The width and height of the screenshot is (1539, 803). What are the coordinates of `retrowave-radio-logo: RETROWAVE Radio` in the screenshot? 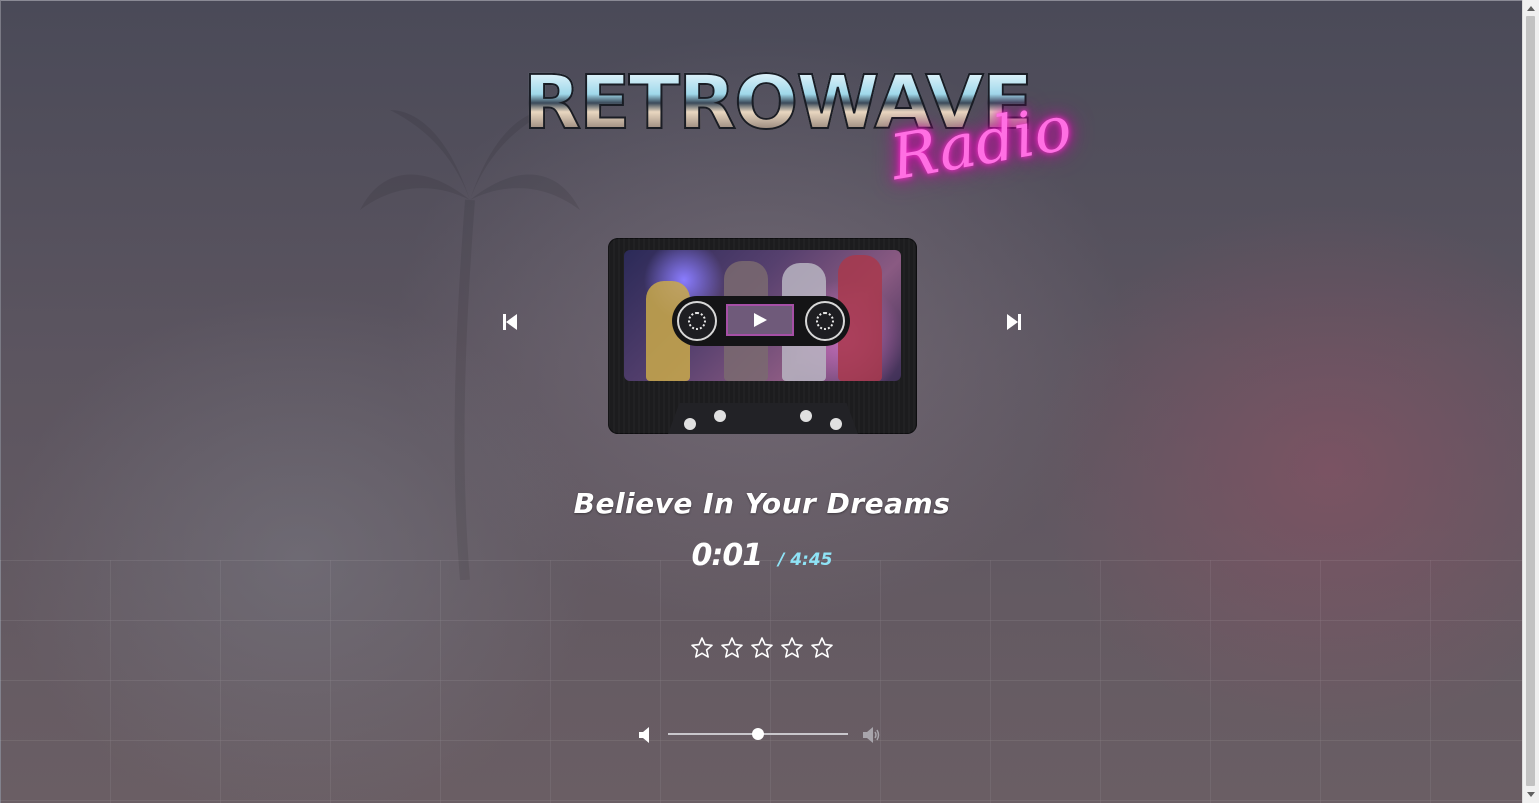 It's located at (799, 135).